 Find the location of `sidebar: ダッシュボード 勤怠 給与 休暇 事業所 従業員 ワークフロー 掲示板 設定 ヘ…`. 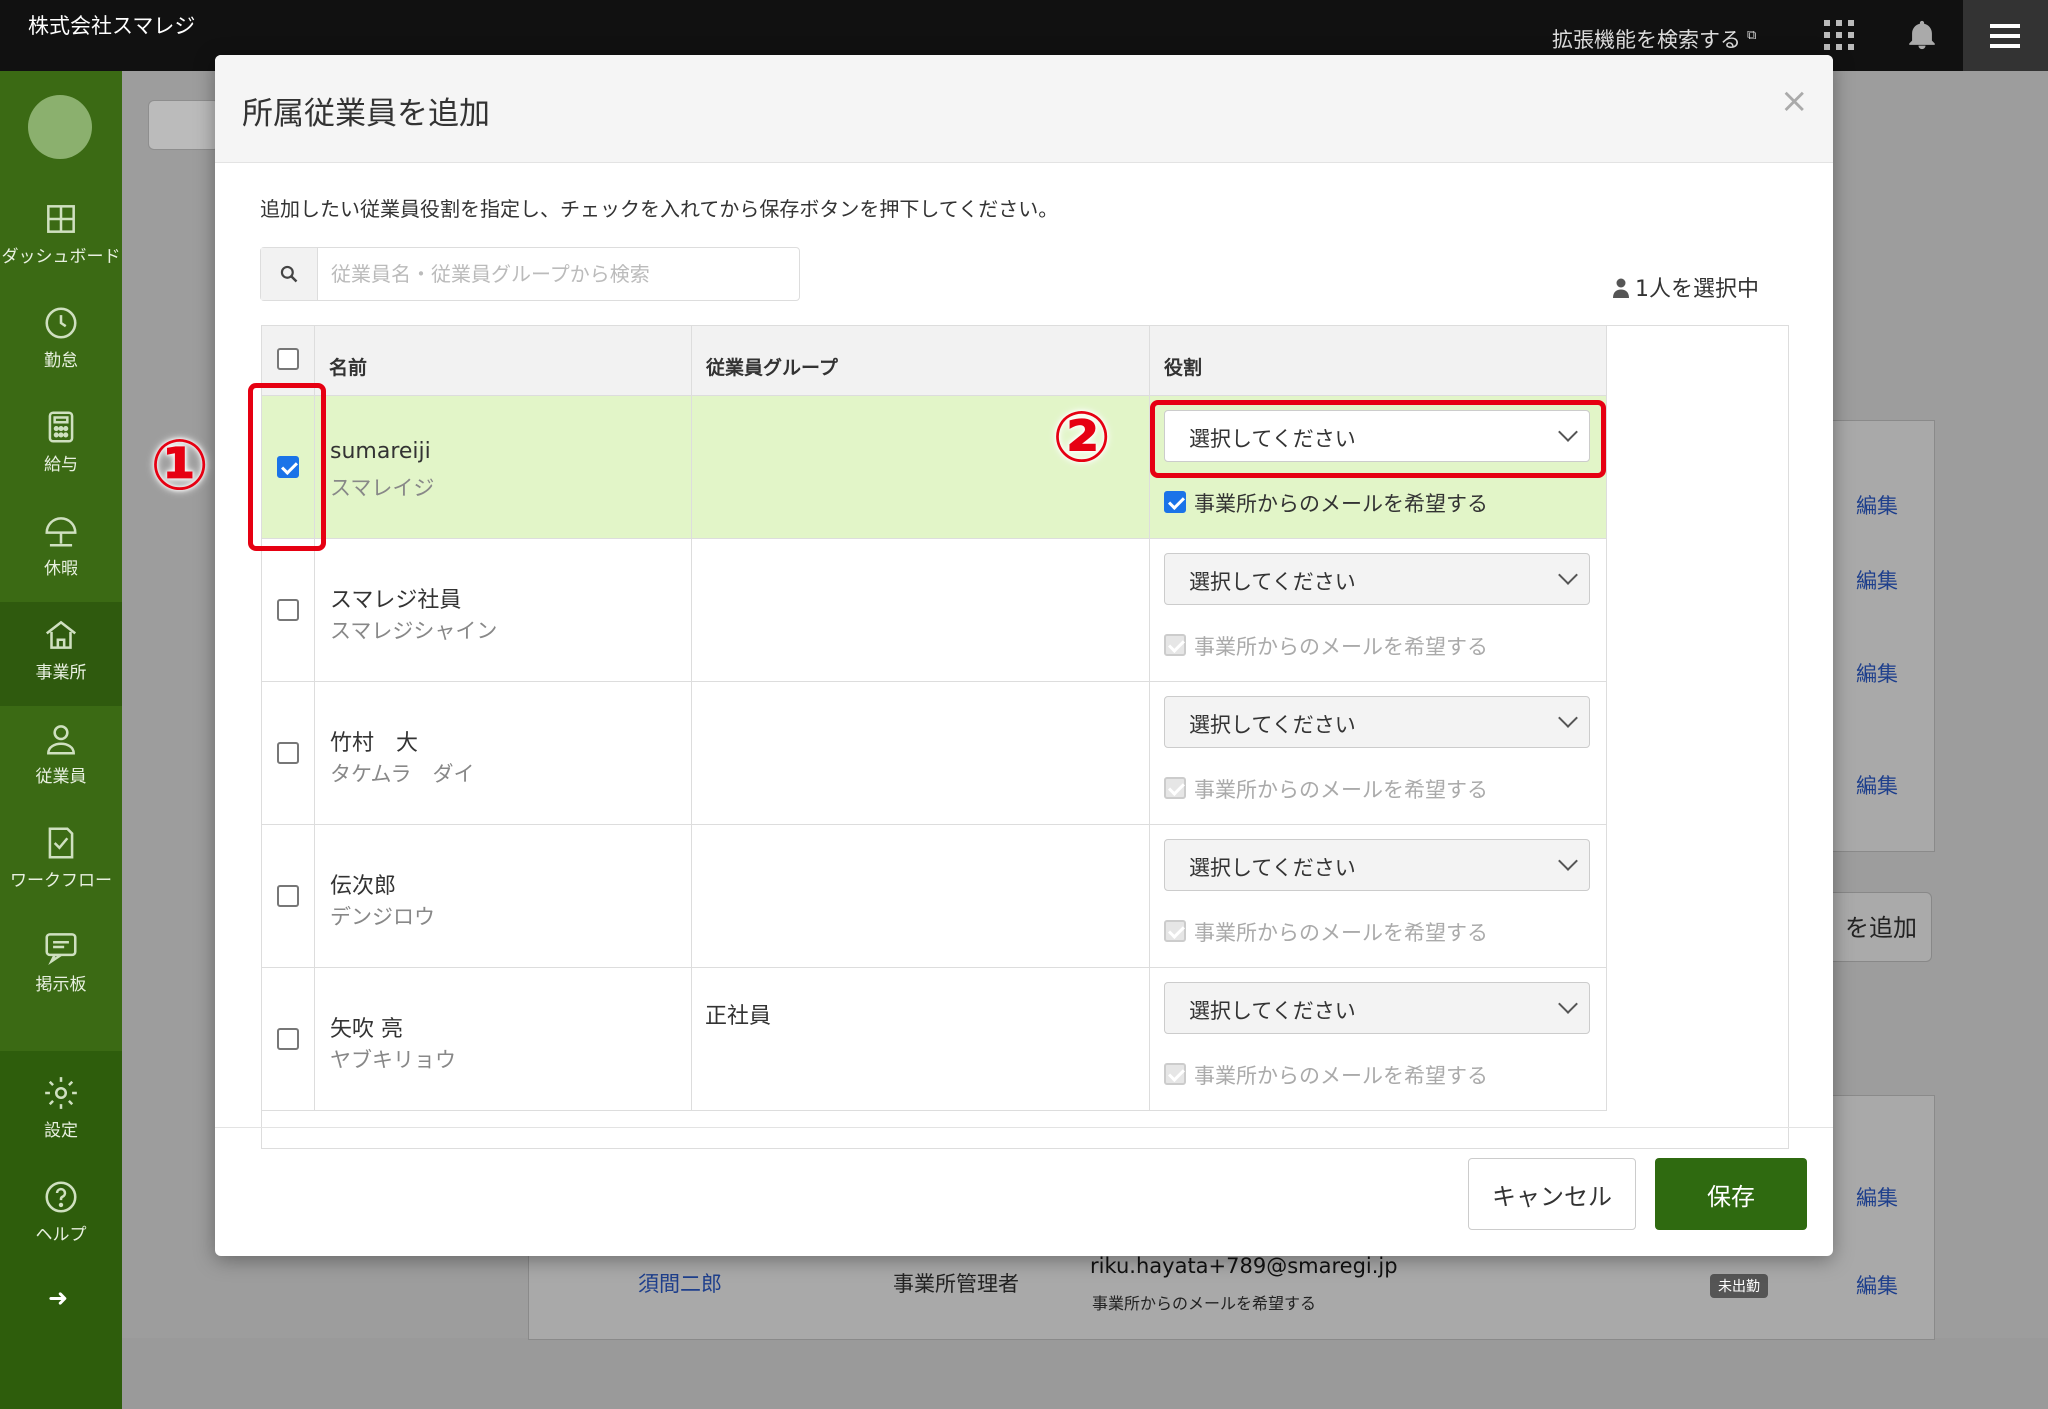

sidebar: ダッシュボード 勤怠 給与 休暇 事業所 従業員 ワークフロー 掲示板 設定 ヘ… is located at coordinates (61, 740).